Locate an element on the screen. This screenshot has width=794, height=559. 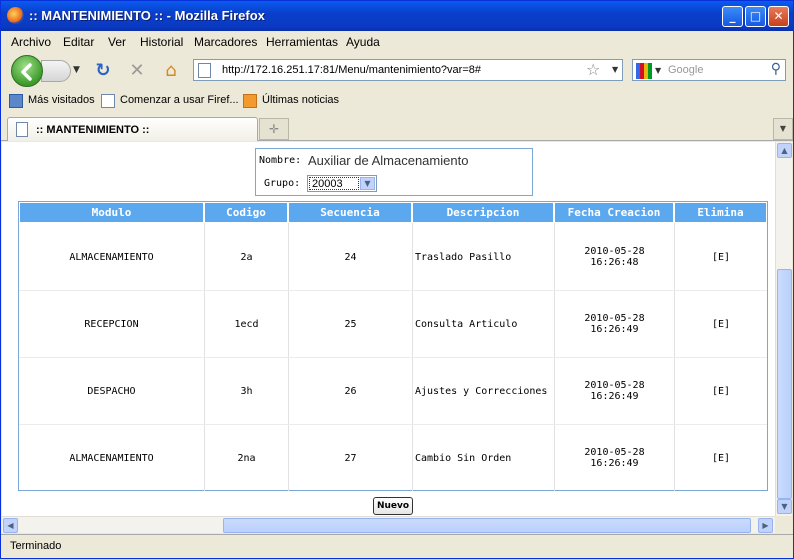
engine-dropdown-icon: ▼ is located at coordinates (658, 70).